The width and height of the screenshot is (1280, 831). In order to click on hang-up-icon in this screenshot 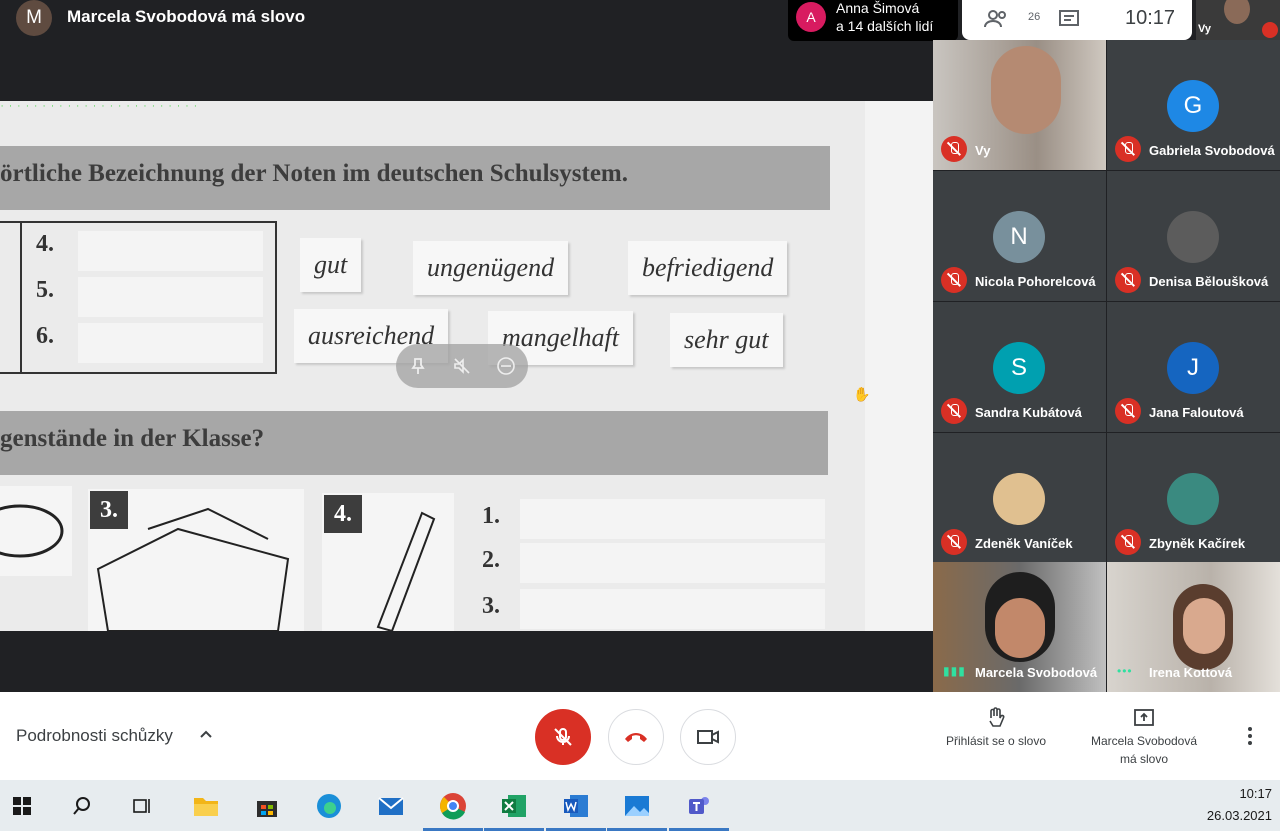, I will do `click(636, 737)`.